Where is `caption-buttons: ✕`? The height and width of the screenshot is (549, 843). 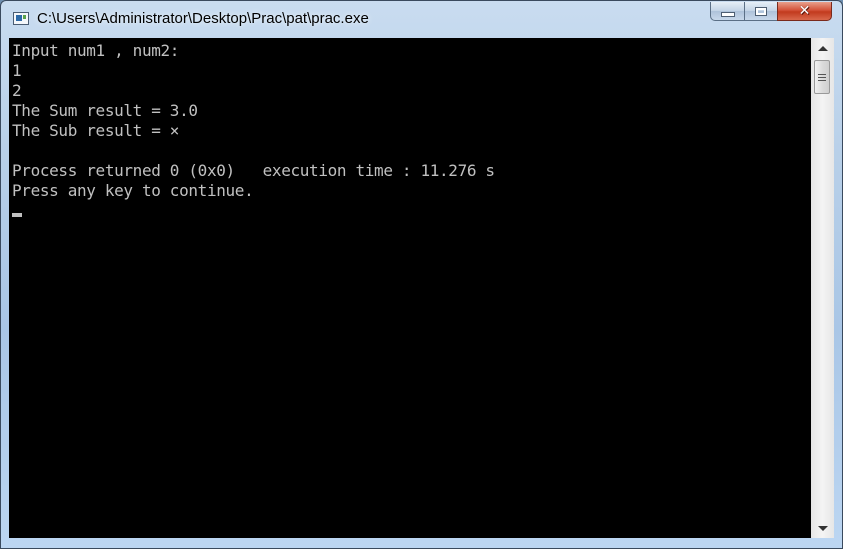
caption-buttons: ✕ is located at coordinates (771, 12).